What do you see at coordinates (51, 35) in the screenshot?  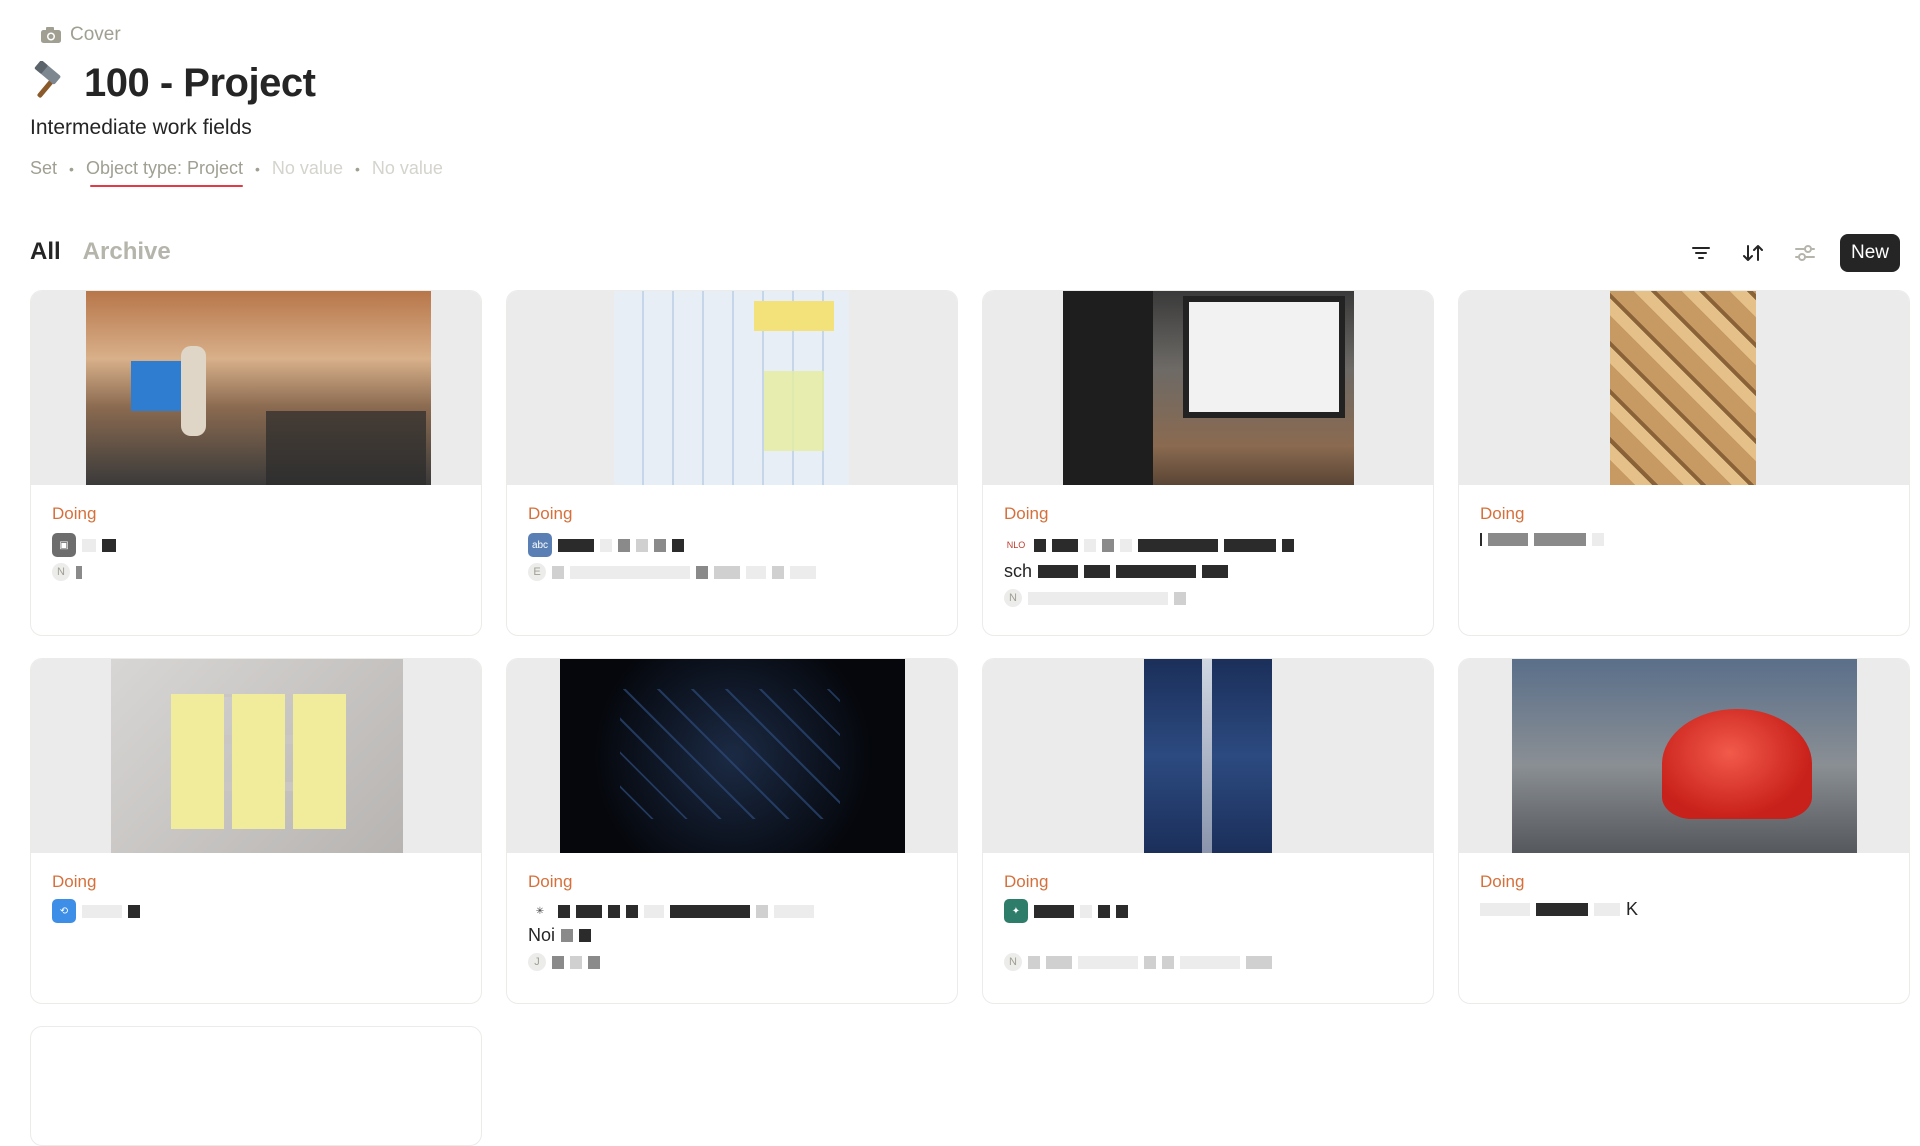 I see `camera-icon` at bounding box center [51, 35].